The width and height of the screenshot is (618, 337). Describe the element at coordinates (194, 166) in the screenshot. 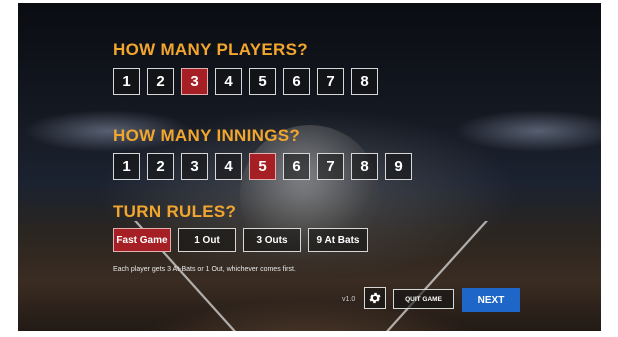

I see `inning-option: 3` at that location.